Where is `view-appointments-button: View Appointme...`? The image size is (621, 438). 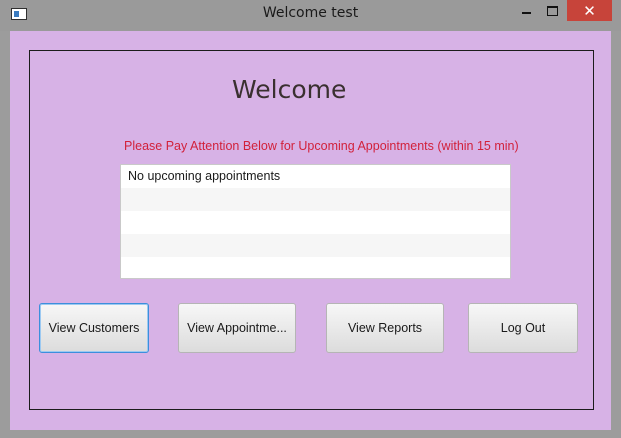
view-appointments-button: View Appointme... is located at coordinates (237, 328).